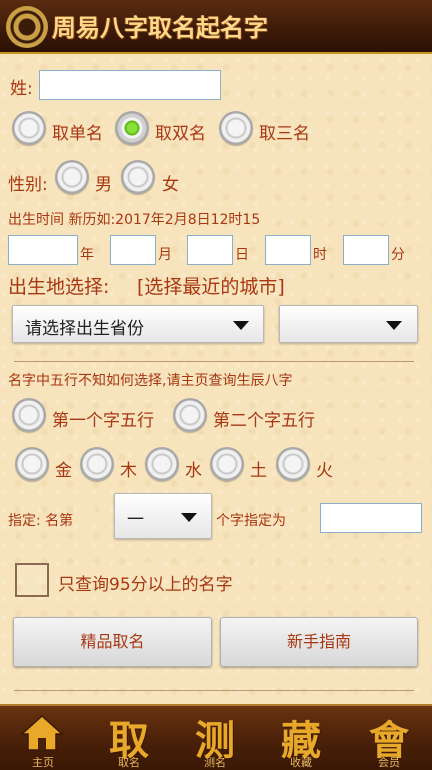  Describe the element at coordinates (27, 27) in the screenshot. I see `yinyang-logo-icon` at that location.